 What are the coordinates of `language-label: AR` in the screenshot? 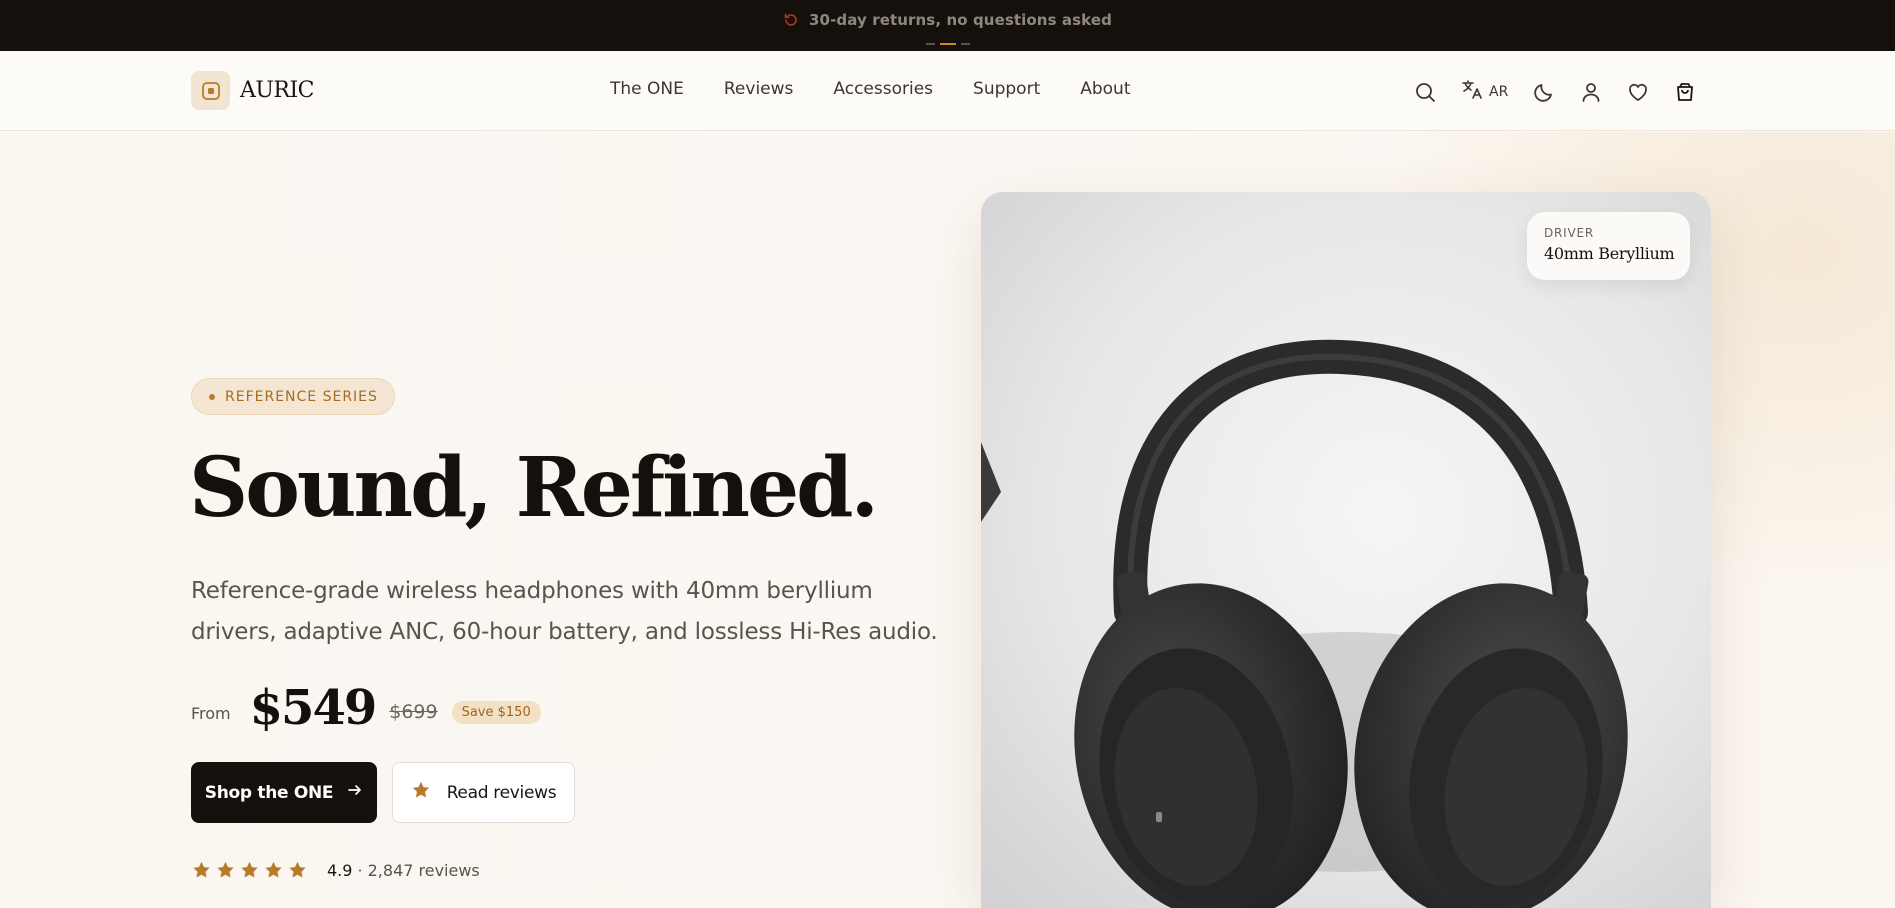 It's located at (1499, 91).